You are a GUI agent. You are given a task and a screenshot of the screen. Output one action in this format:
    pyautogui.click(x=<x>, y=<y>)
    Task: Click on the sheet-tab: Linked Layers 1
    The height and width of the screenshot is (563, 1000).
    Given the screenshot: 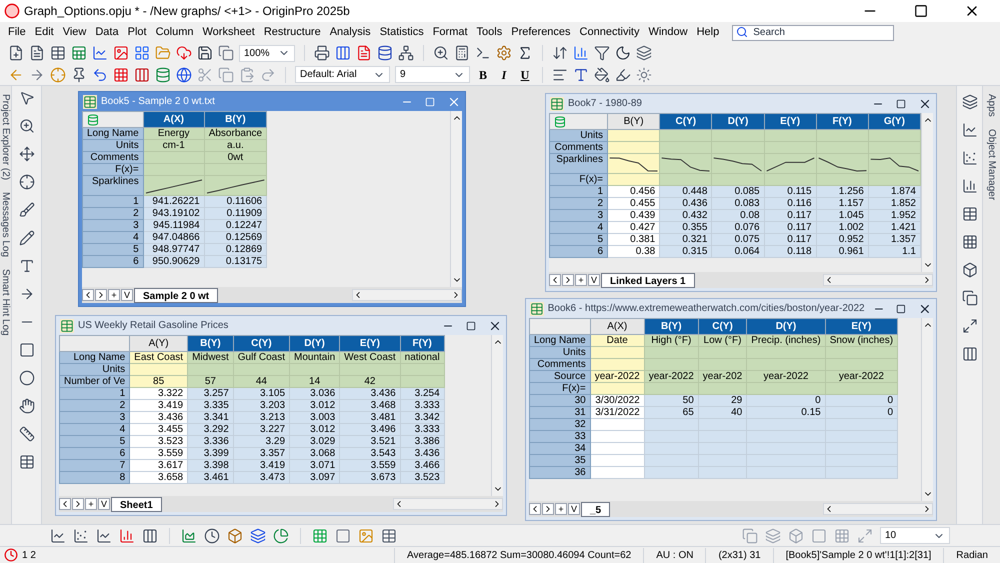 What is the action you would take?
    pyautogui.click(x=648, y=280)
    